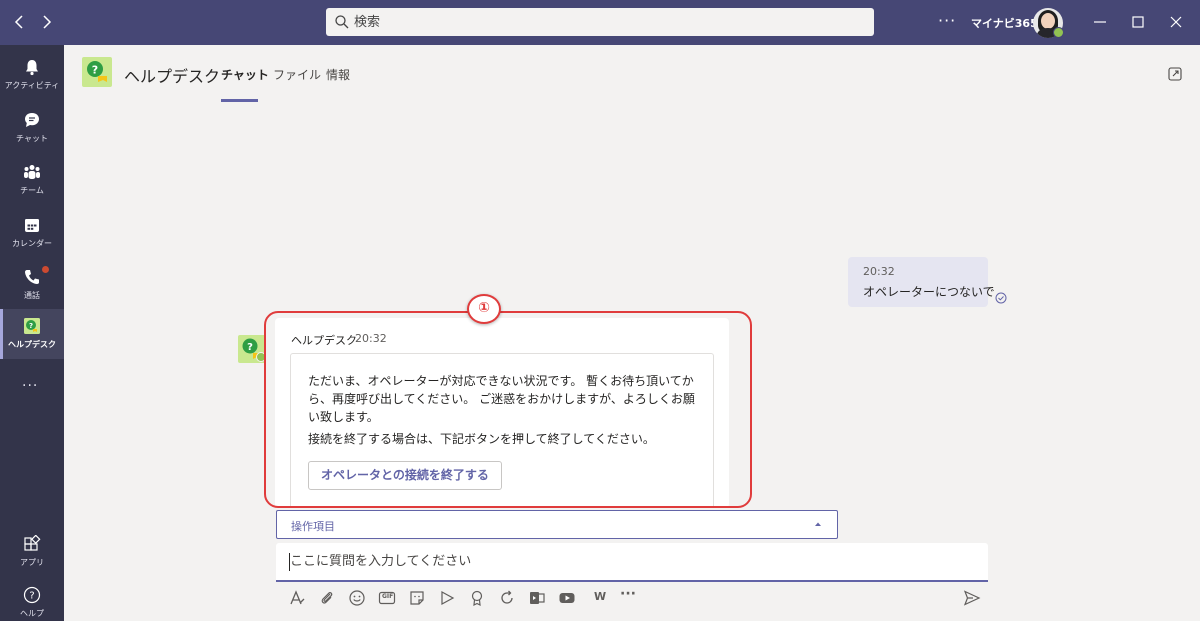 The width and height of the screenshot is (1200, 621). What do you see at coordinates (32, 180) in the screenshot?
I see `rail-item-teams: チーム` at bounding box center [32, 180].